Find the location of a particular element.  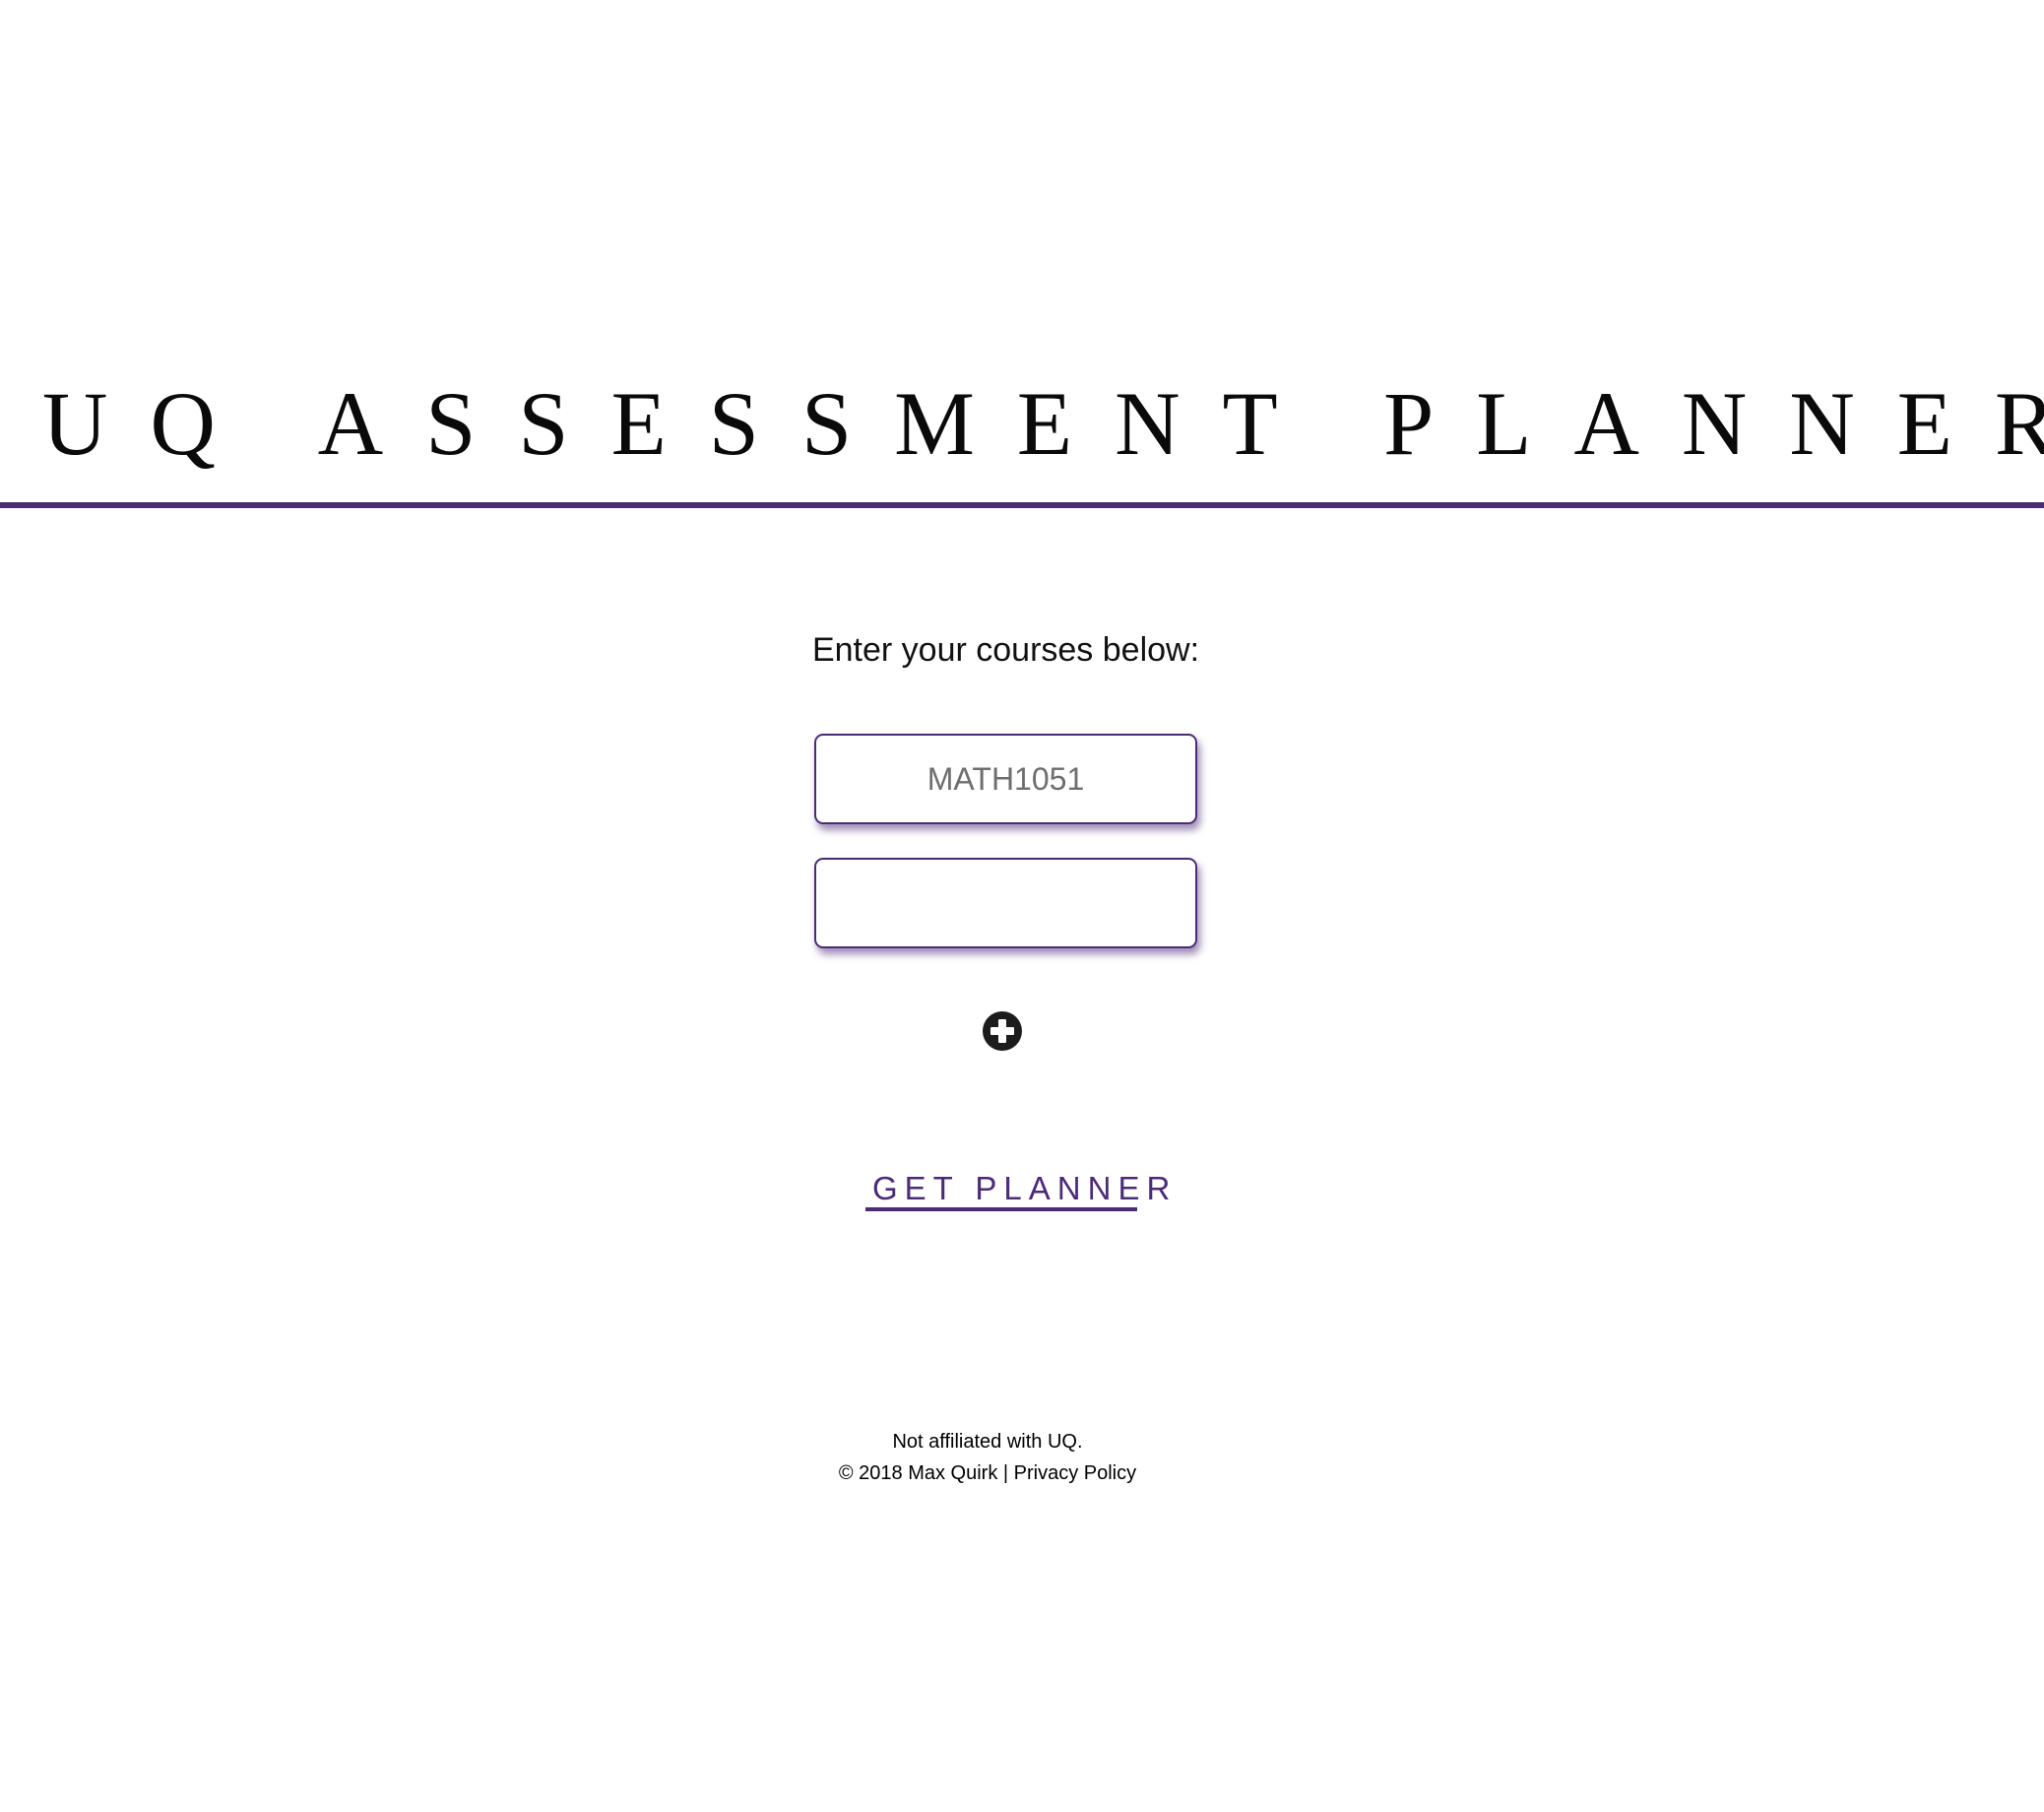

site-title: UQ ASSESSMENT PLANNER is located at coordinates (1043, 423).